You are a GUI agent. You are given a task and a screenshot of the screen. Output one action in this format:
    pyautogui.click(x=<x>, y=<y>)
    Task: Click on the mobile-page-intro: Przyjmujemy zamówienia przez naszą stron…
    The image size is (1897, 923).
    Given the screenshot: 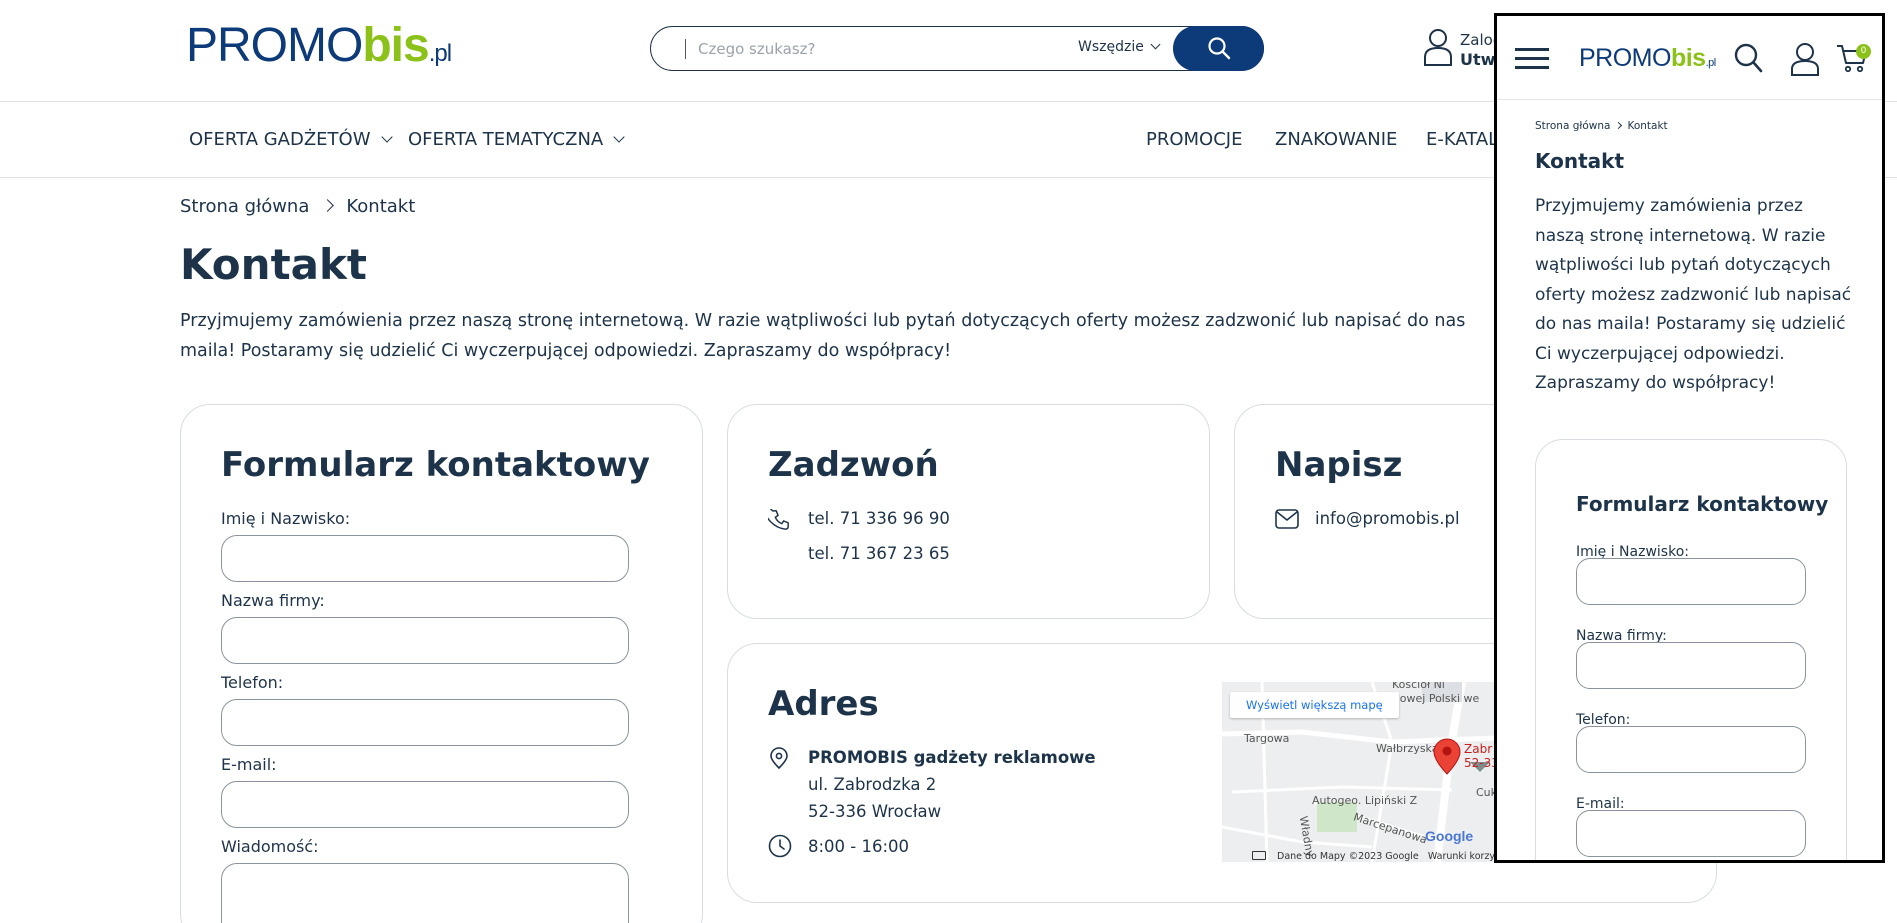 What is the action you would take?
    pyautogui.click(x=1693, y=294)
    